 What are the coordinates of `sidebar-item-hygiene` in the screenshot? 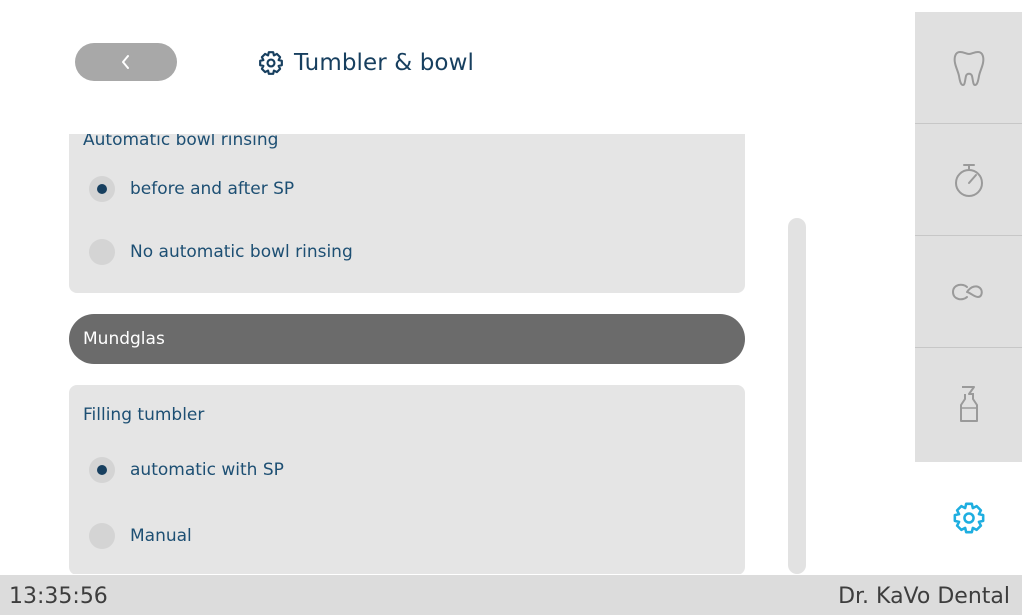 It's located at (968, 404).